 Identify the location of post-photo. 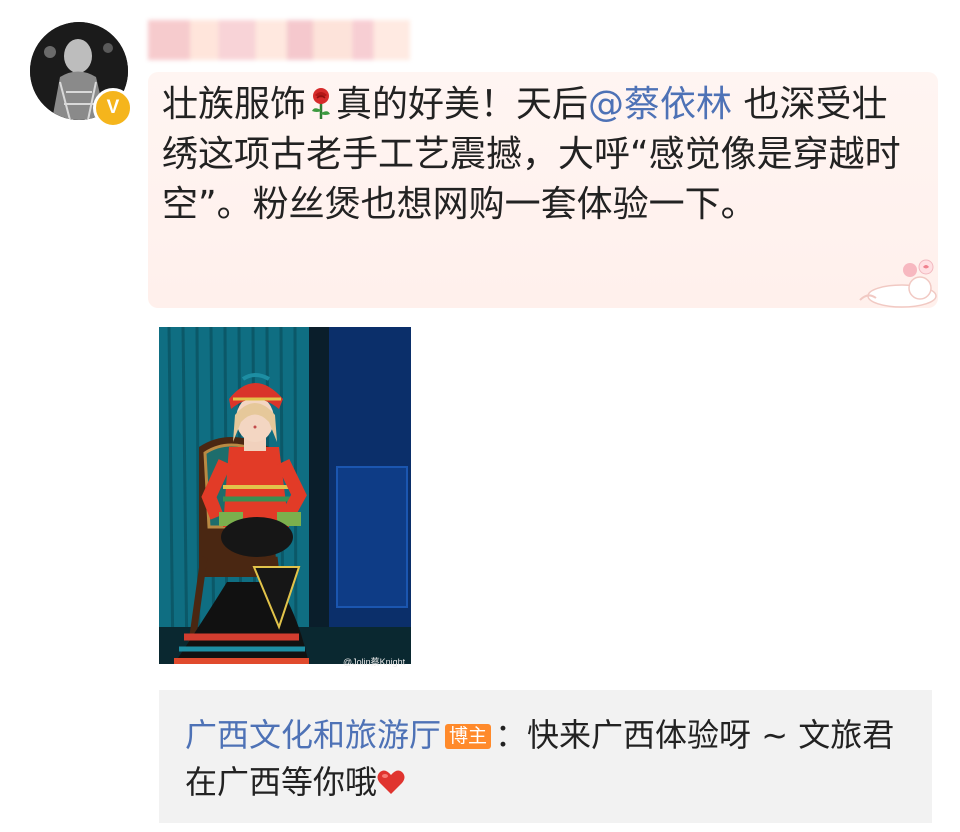
(285, 495).